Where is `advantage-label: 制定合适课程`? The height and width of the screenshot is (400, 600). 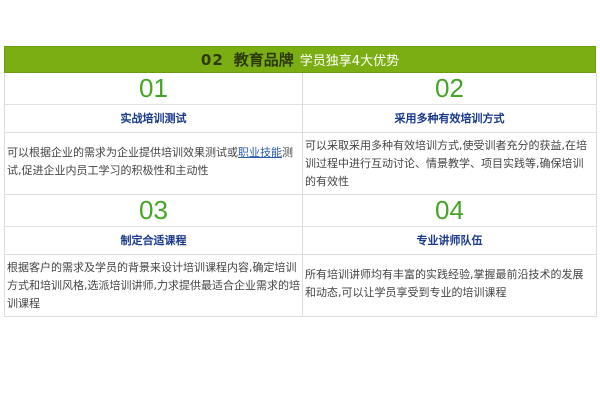 advantage-label: 制定合适课程 is located at coordinates (153, 240).